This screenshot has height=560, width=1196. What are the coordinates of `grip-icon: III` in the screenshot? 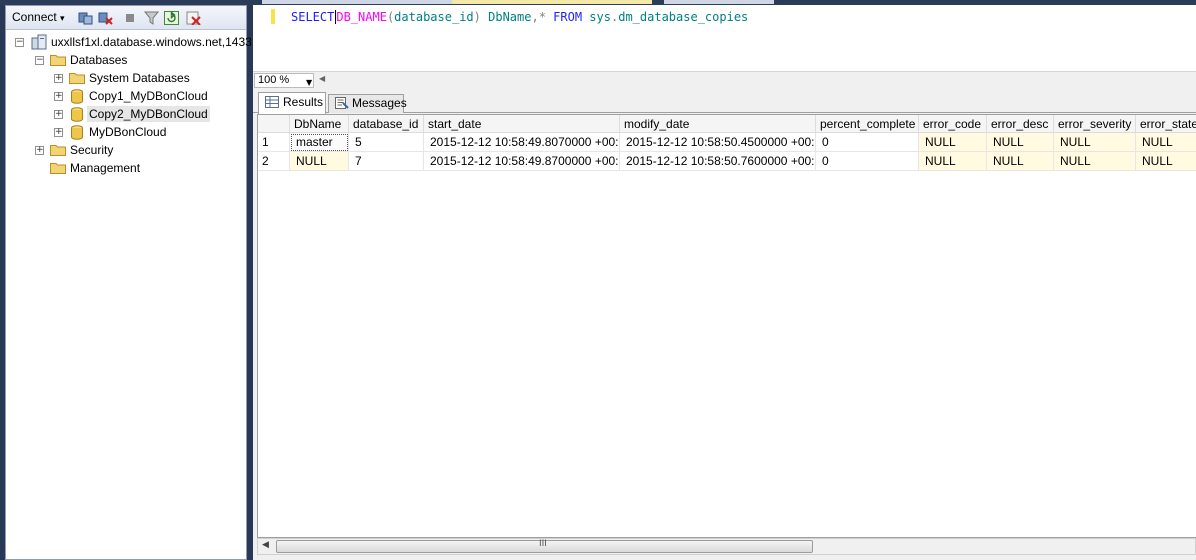 It's located at (543, 544).